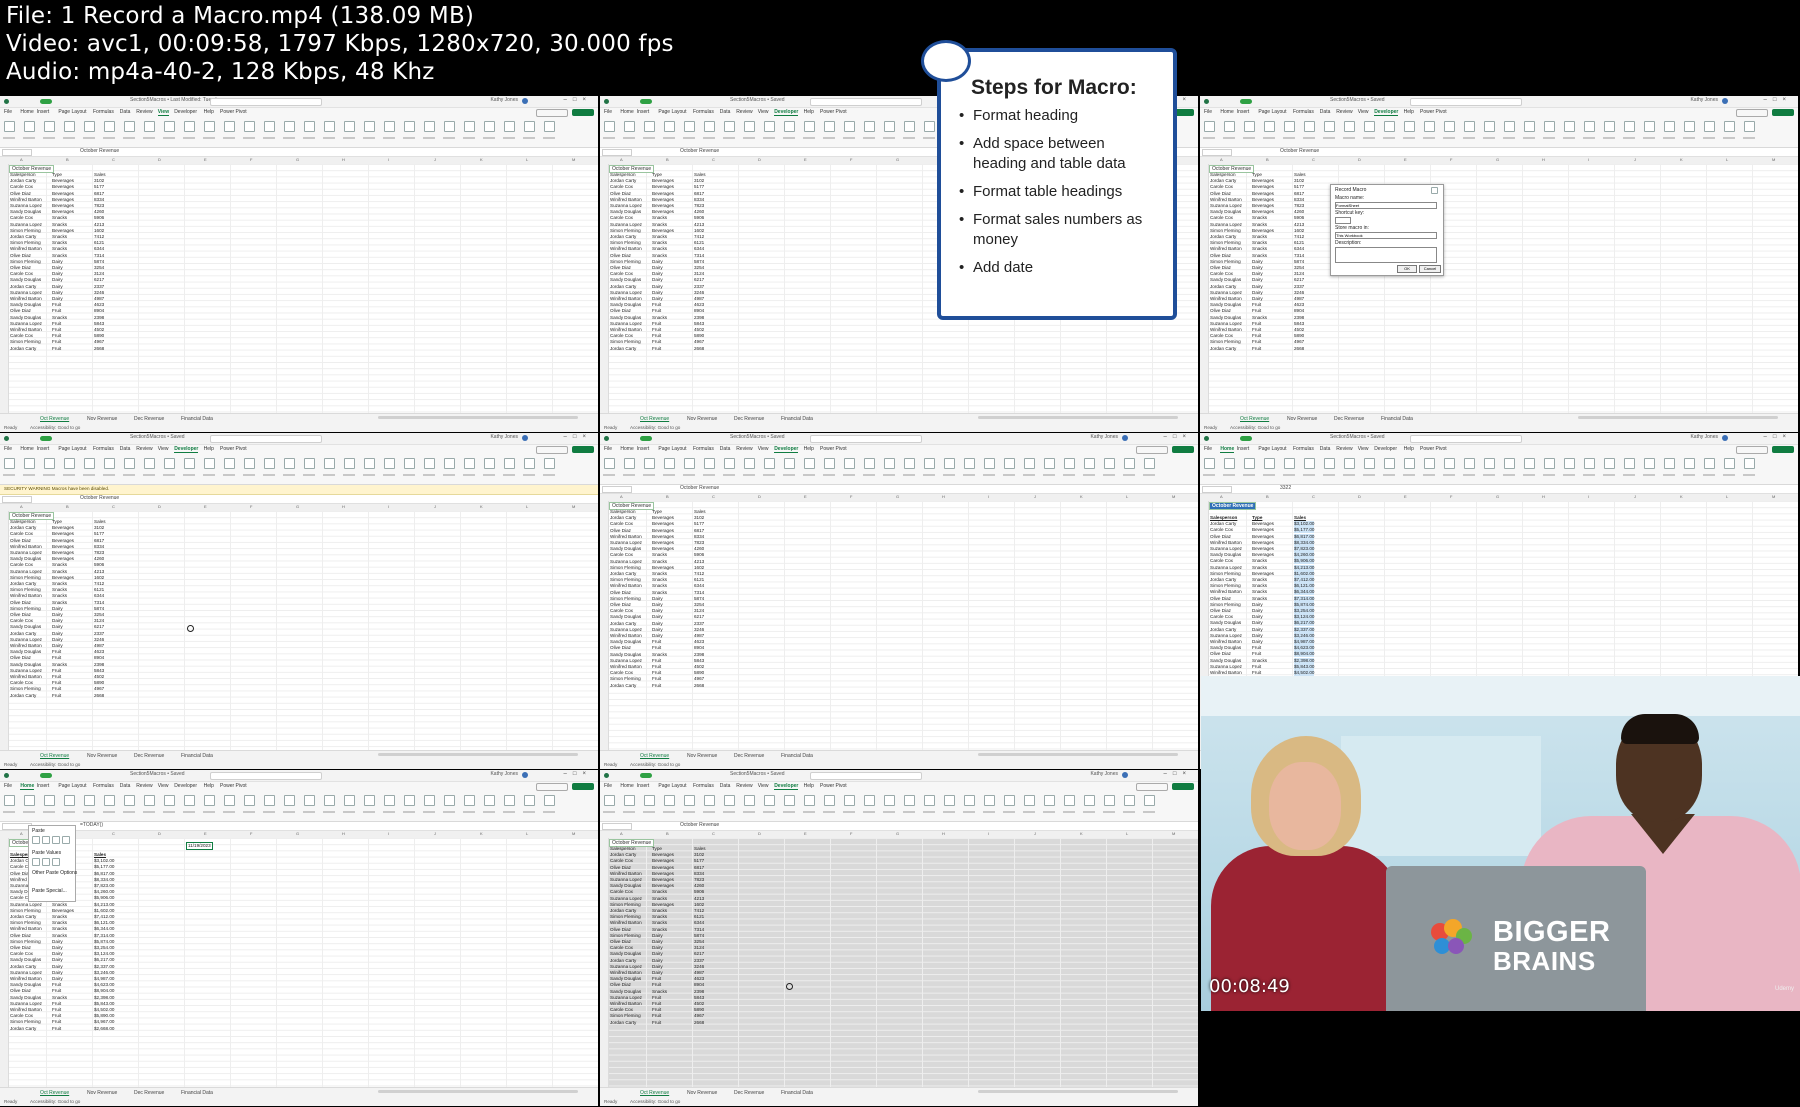 The image size is (1800, 1107). I want to click on sheet-tab: Nov Revenue, so click(702, 1093).